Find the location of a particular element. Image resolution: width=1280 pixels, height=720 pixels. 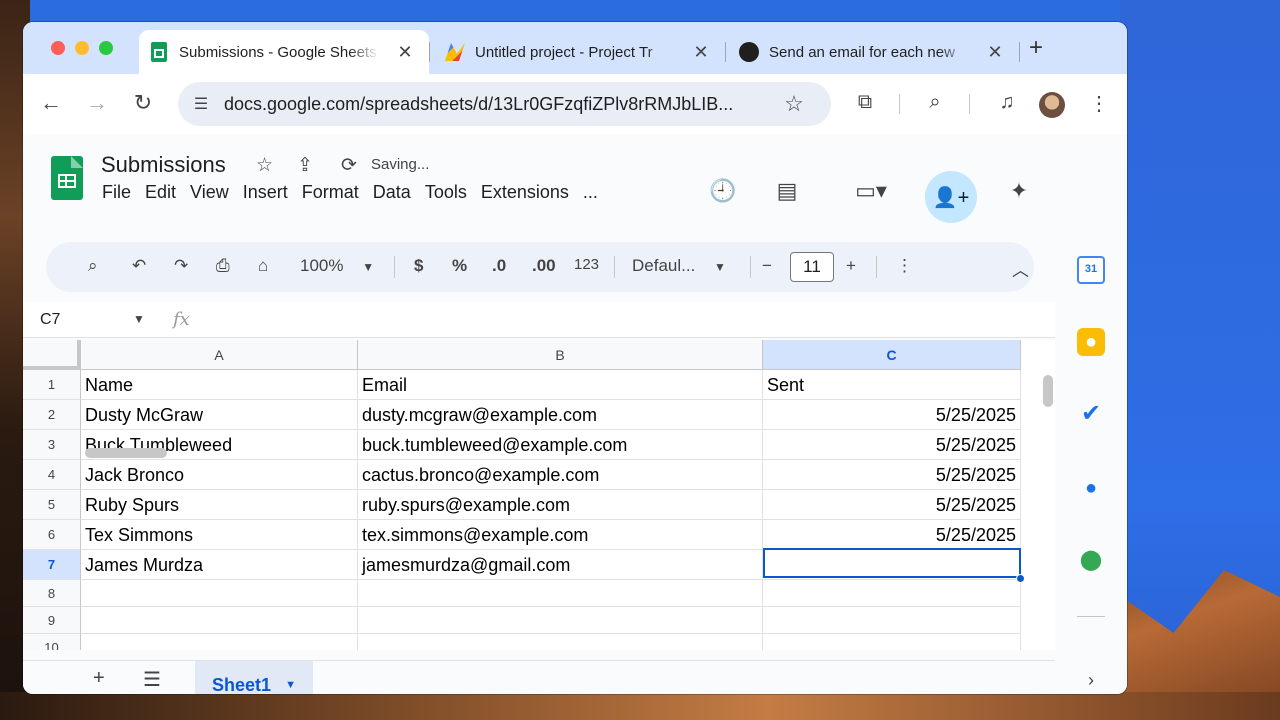

grid-cell: cactus.bronco@example.com is located at coordinates (560, 475).